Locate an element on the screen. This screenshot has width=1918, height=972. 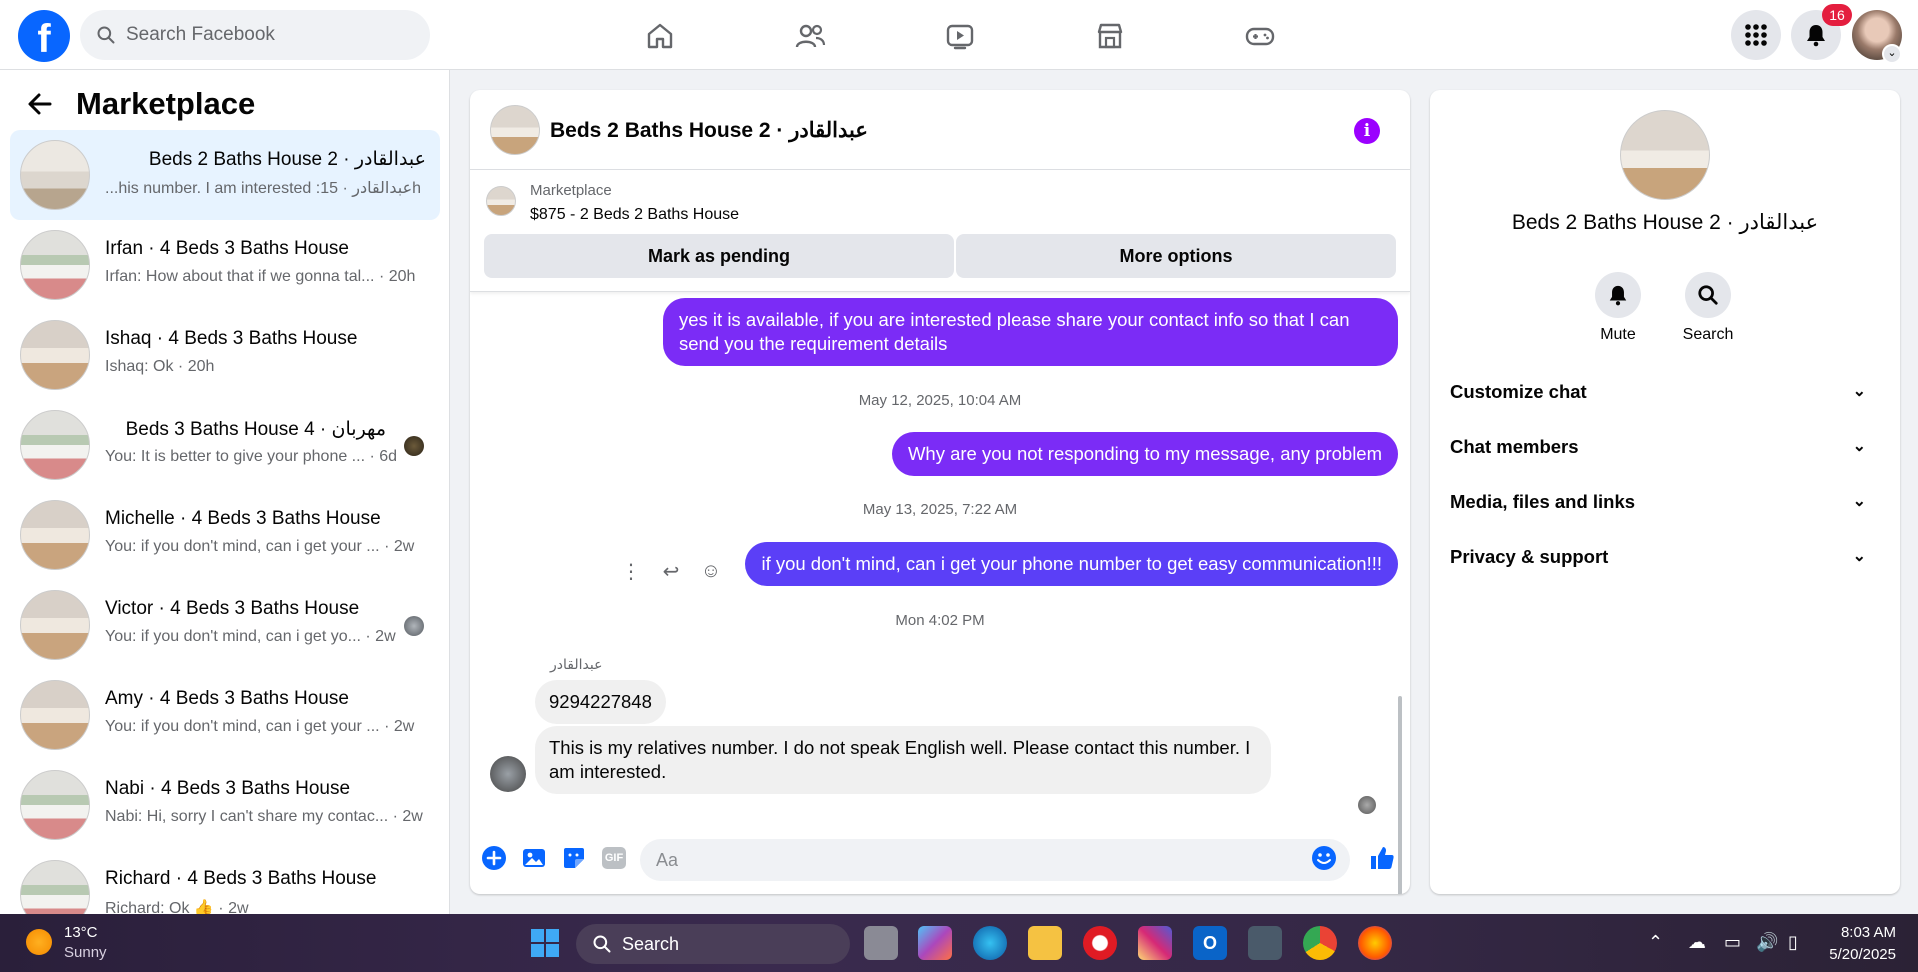
opera-icon is located at coordinates (1100, 943).